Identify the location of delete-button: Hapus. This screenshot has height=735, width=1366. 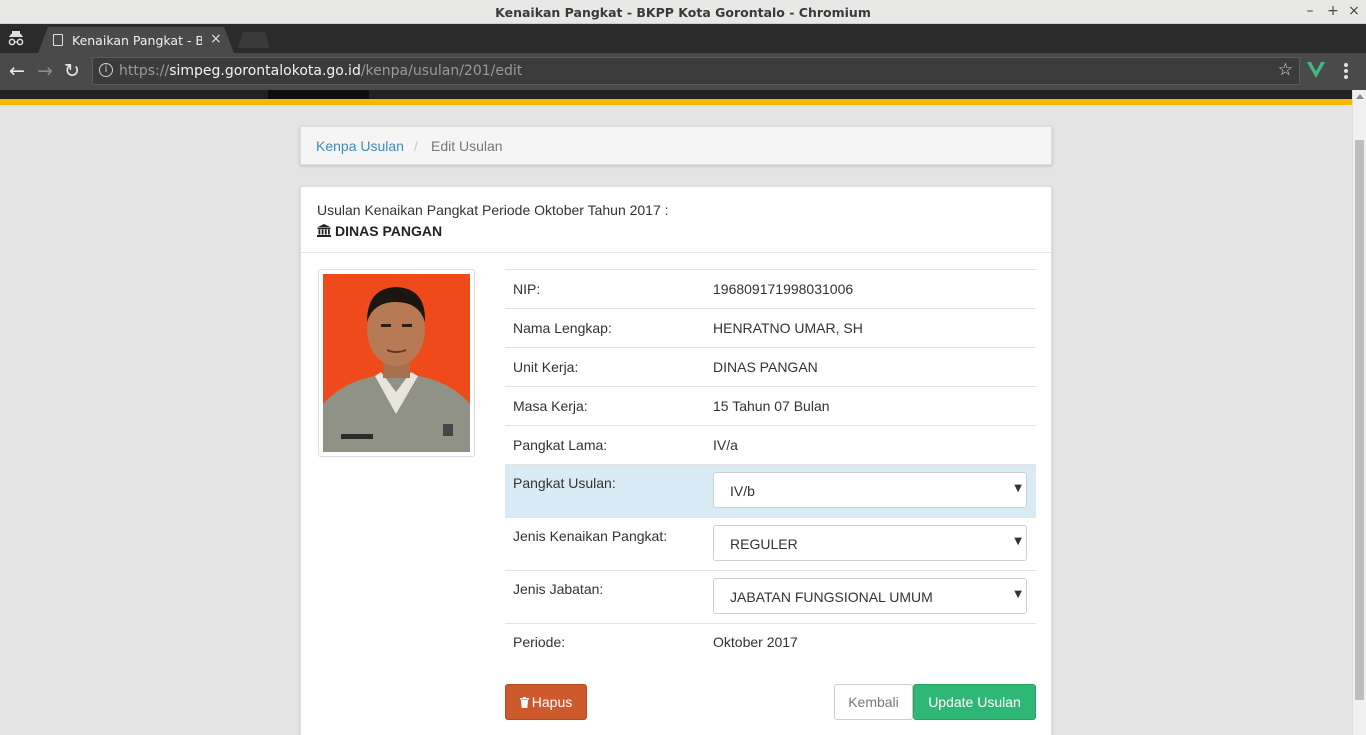
(546, 702).